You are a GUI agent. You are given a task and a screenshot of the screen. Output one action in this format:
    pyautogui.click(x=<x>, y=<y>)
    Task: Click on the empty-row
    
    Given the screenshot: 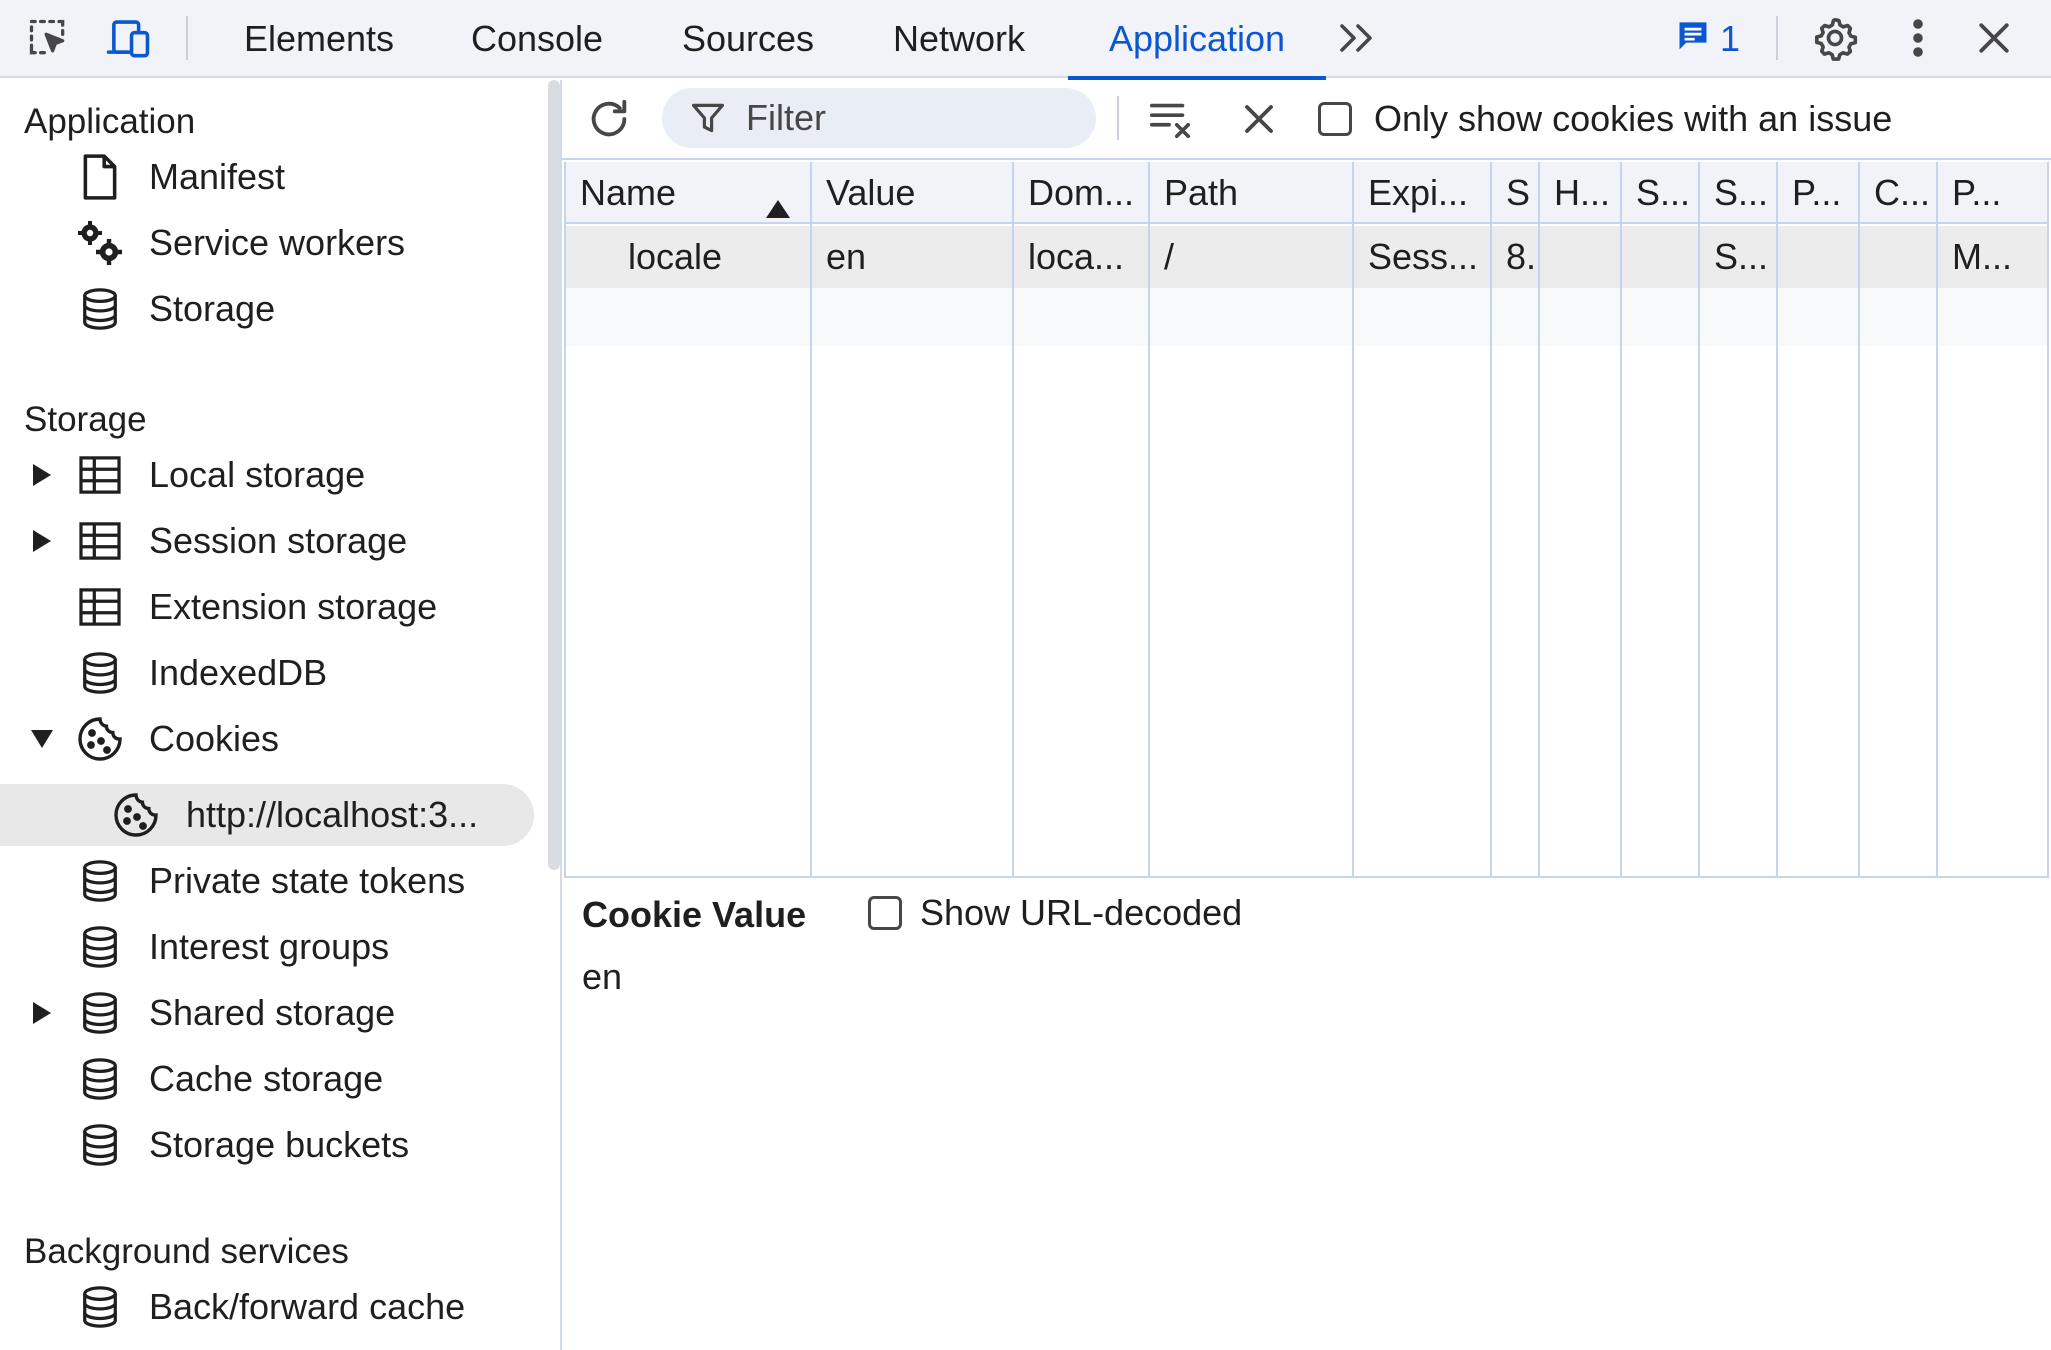 What is the action you would take?
    pyautogui.click(x=1306, y=317)
    